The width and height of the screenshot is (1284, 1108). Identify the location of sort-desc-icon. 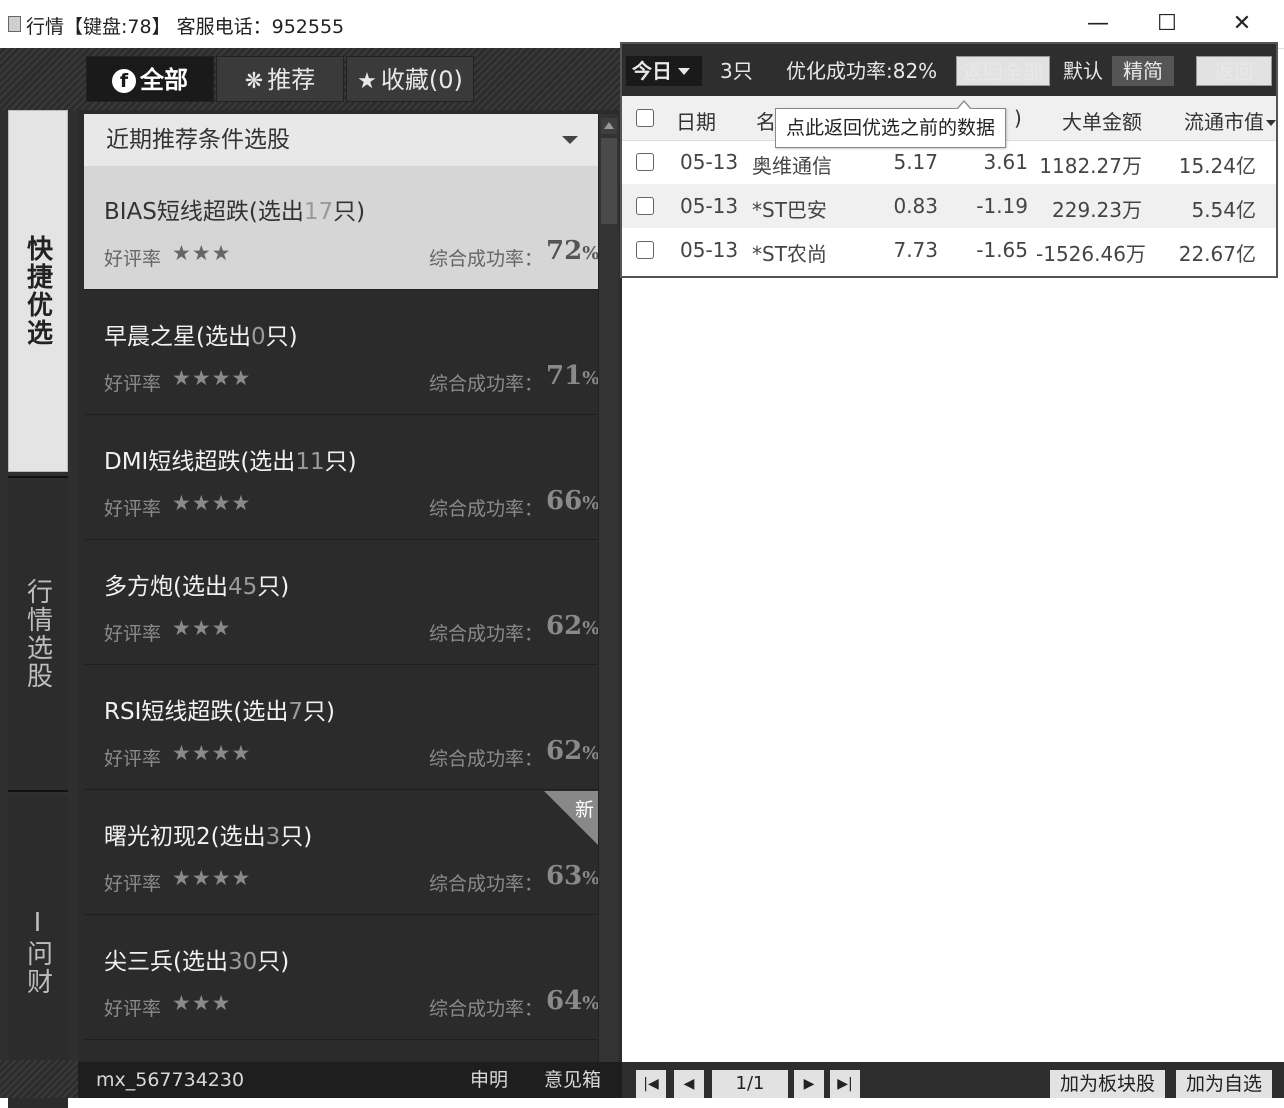
(1271, 123).